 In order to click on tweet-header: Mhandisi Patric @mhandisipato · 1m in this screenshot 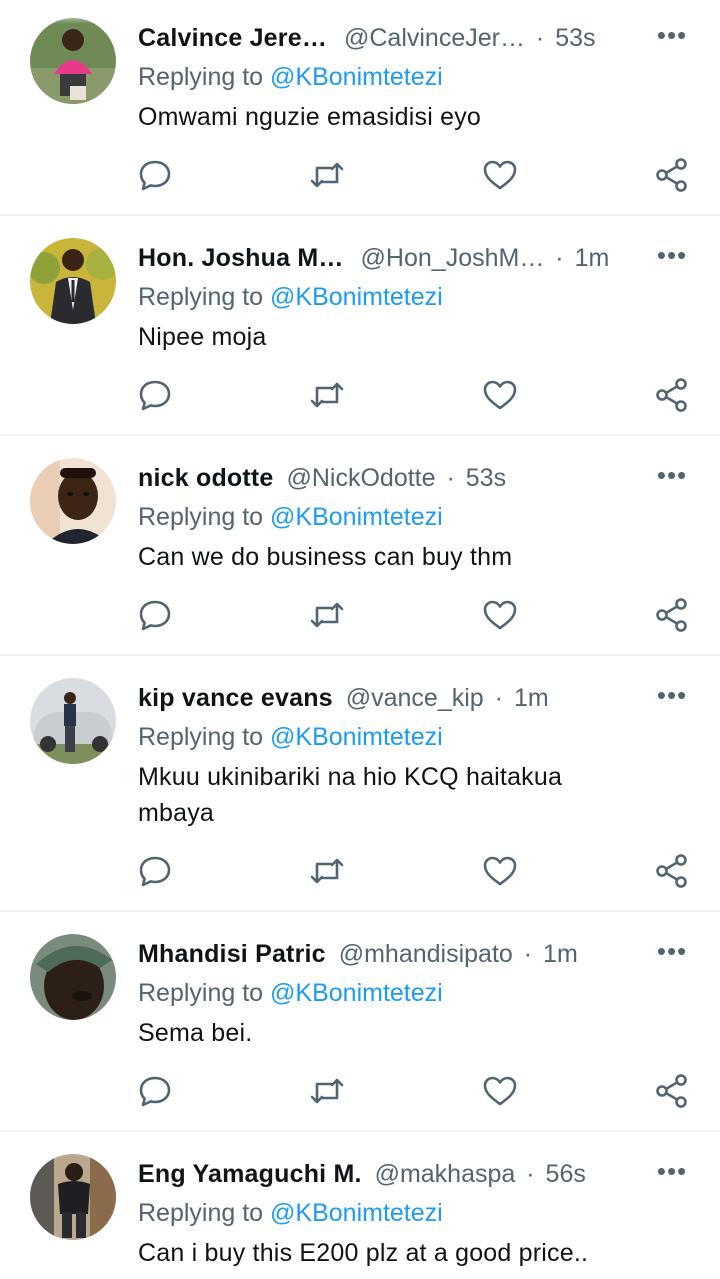, I will do `click(388, 954)`.